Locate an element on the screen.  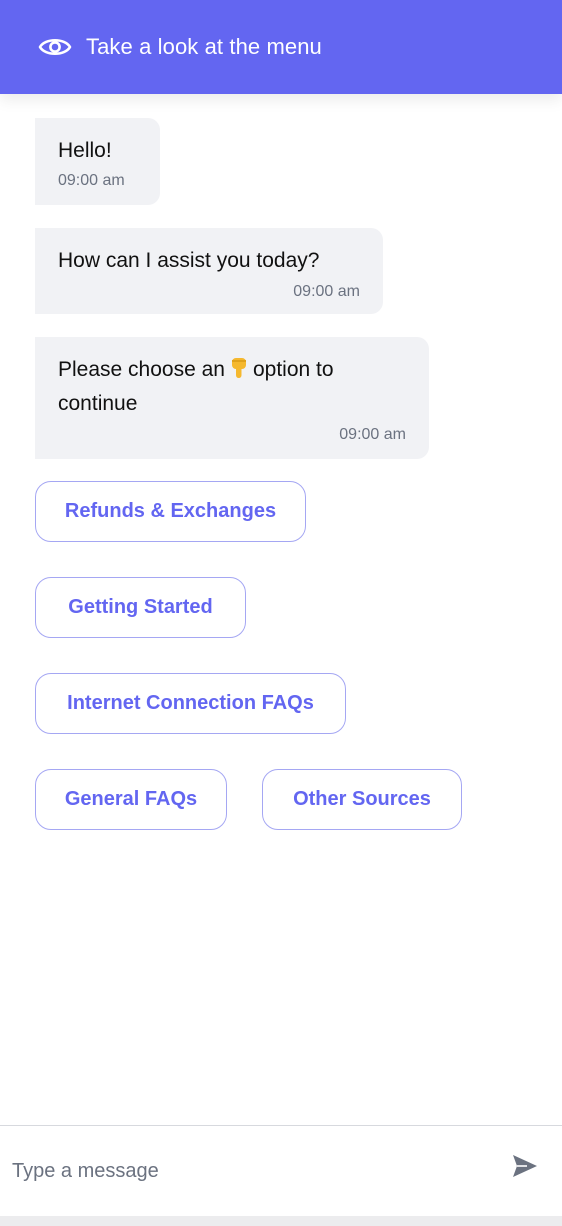
option-getting-started-button: Getting Started is located at coordinates (140, 607).